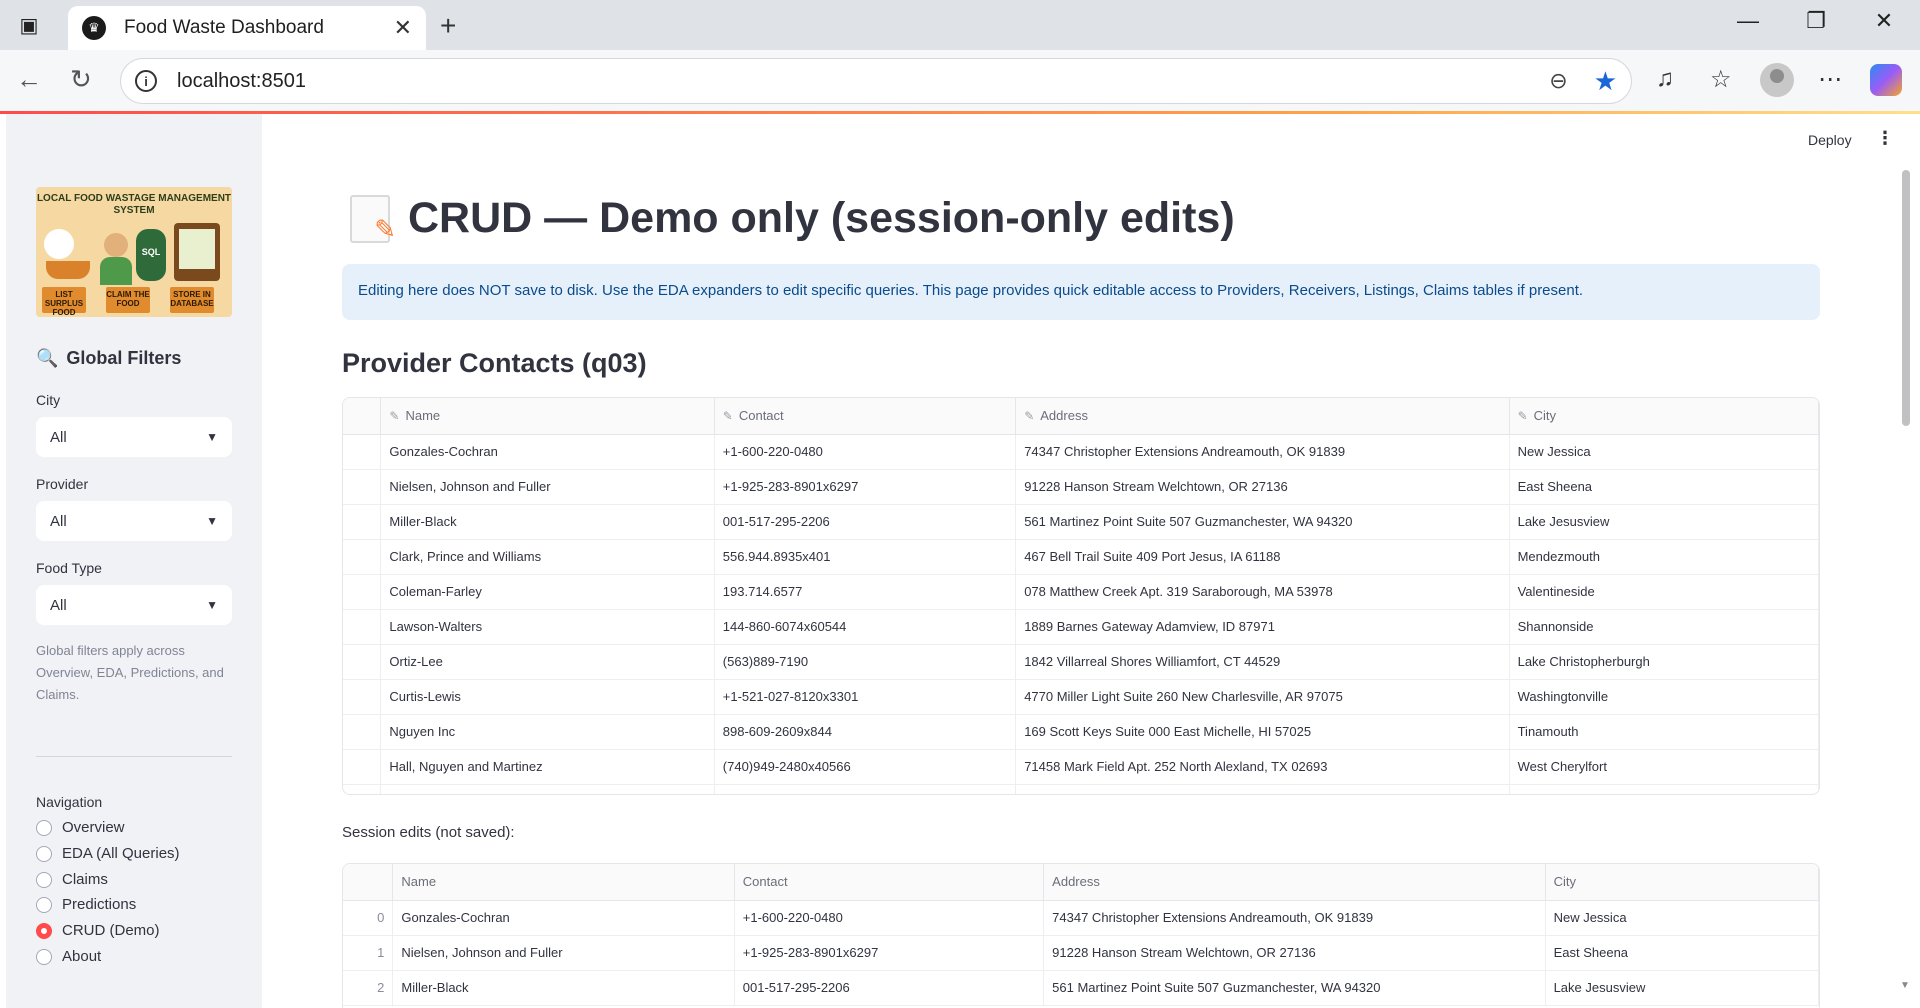 The width and height of the screenshot is (1920, 1008). What do you see at coordinates (44, 930) in the screenshot?
I see `radio-selected-icon` at bounding box center [44, 930].